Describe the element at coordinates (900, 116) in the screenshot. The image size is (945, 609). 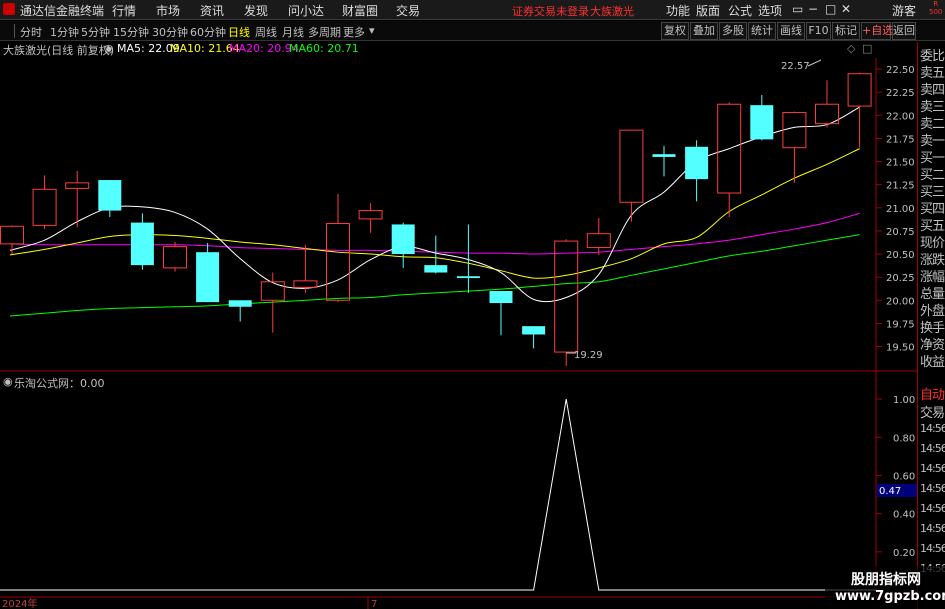
I see `price-tick-label: 22.00` at that location.